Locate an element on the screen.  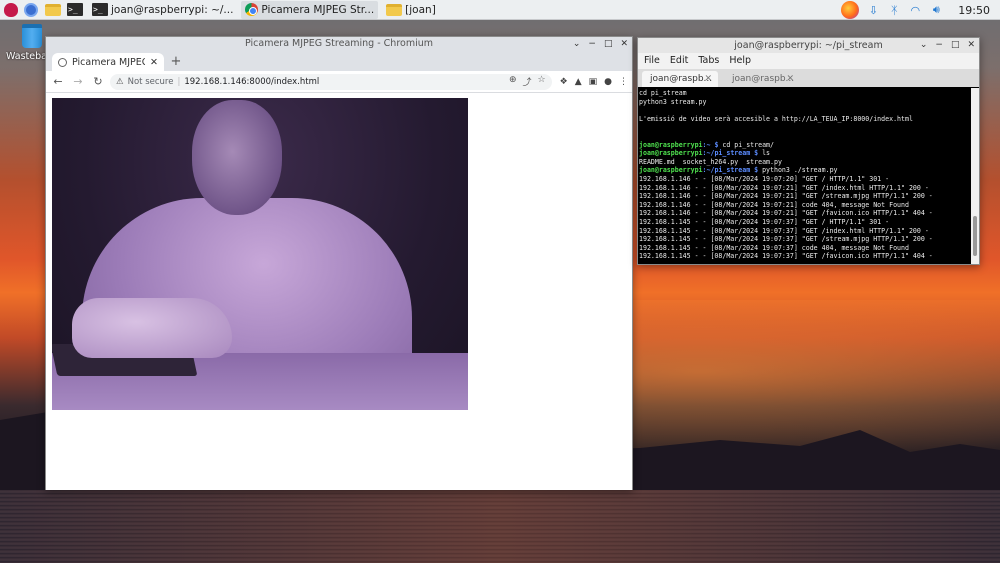
stream-person-head is located at coordinates (237, 157).